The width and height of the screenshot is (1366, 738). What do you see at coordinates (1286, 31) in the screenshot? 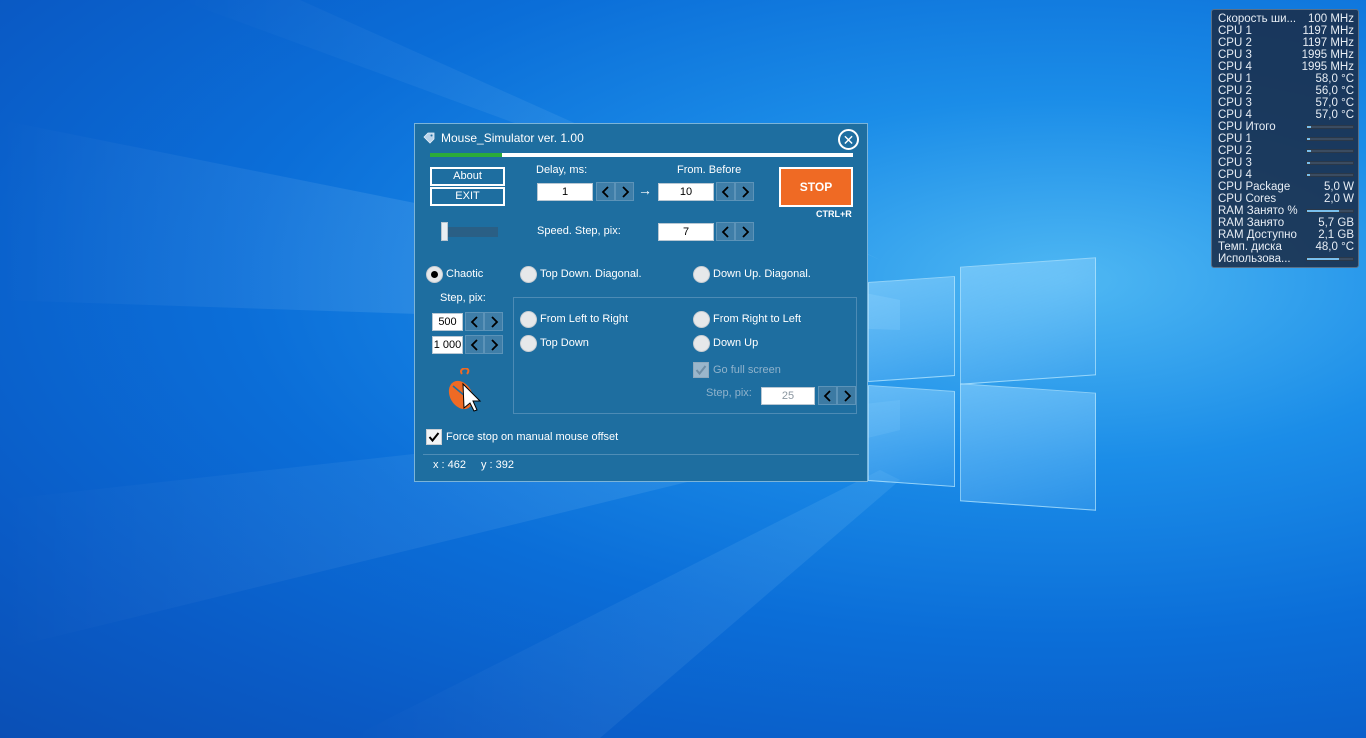
I see `gadget-row: CPU 1 1197 MHz` at bounding box center [1286, 31].